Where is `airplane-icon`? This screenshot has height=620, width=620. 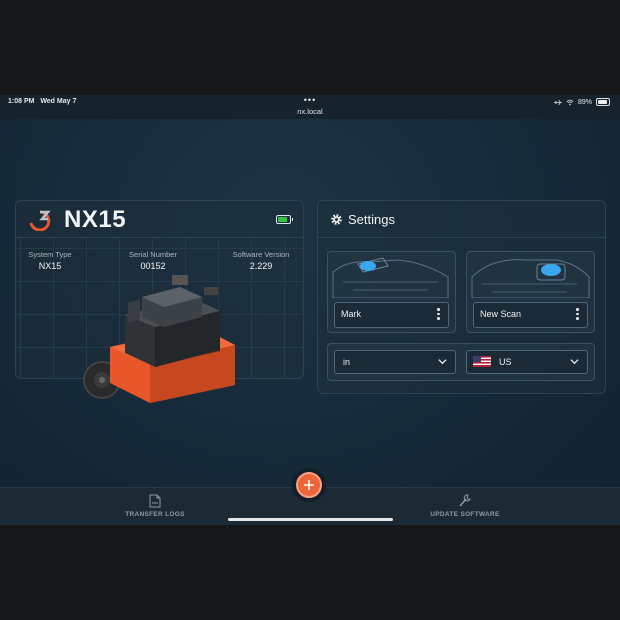 airplane-icon is located at coordinates (557, 102).